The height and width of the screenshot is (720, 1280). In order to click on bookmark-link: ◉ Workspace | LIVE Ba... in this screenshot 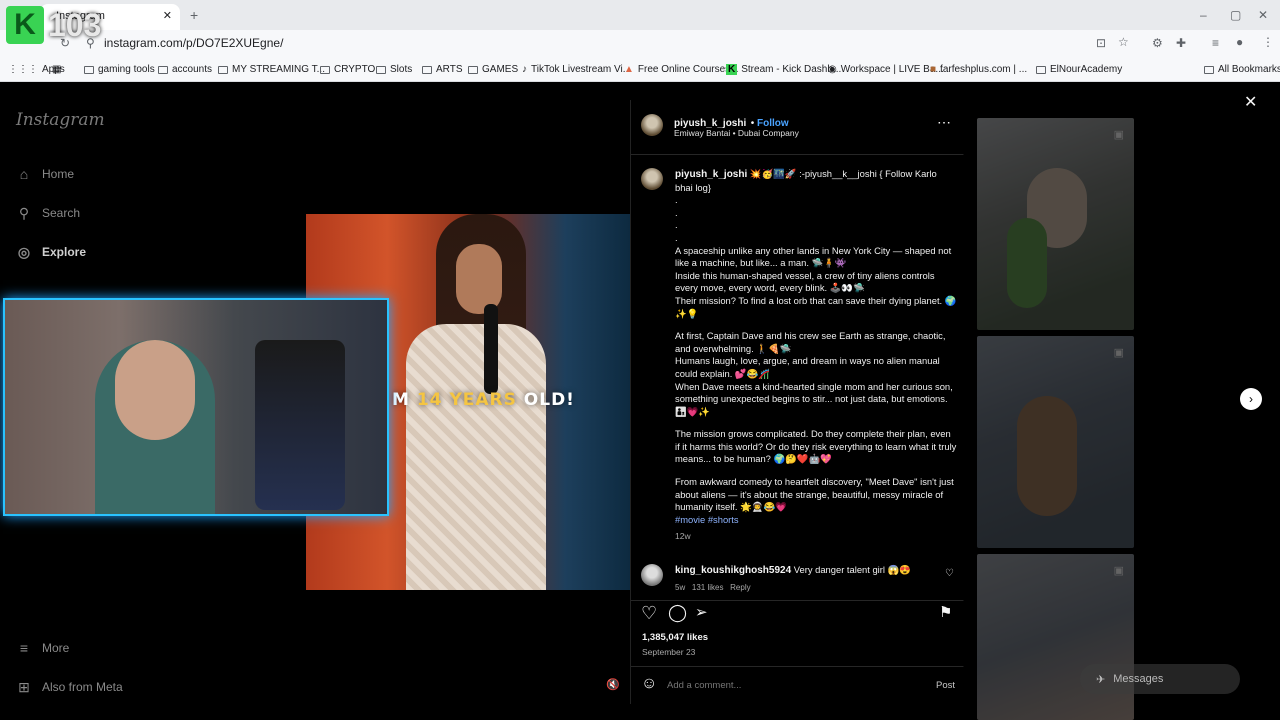, I will do `click(886, 69)`.